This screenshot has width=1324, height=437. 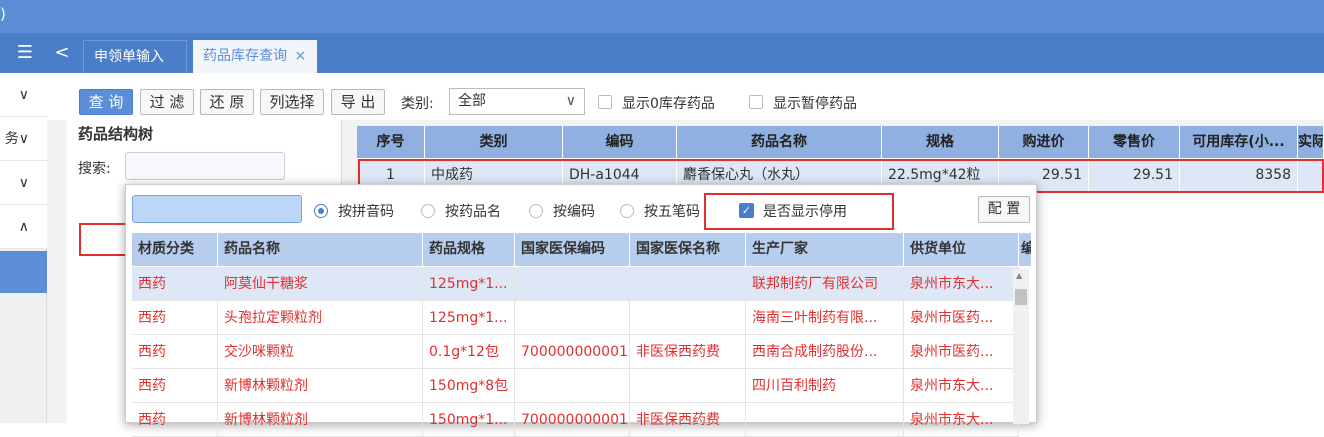 What do you see at coordinates (320, 284) in the screenshot?
I see `picker-cell: 阿莫仙干糖浆` at bounding box center [320, 284].